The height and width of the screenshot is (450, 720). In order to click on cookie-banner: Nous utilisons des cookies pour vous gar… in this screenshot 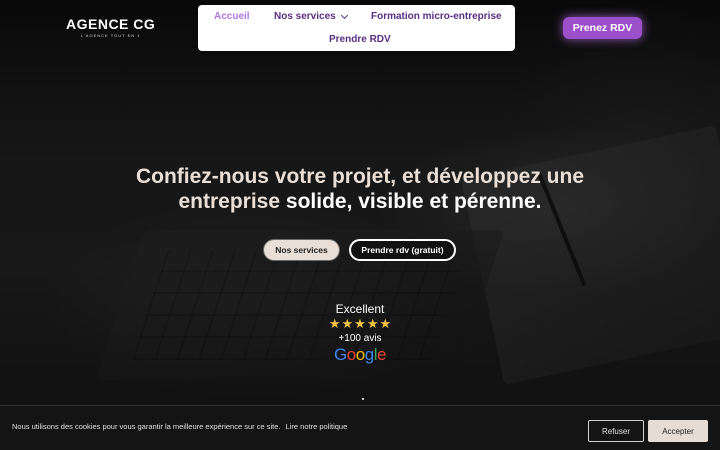, I will do `click(360, 427)`.